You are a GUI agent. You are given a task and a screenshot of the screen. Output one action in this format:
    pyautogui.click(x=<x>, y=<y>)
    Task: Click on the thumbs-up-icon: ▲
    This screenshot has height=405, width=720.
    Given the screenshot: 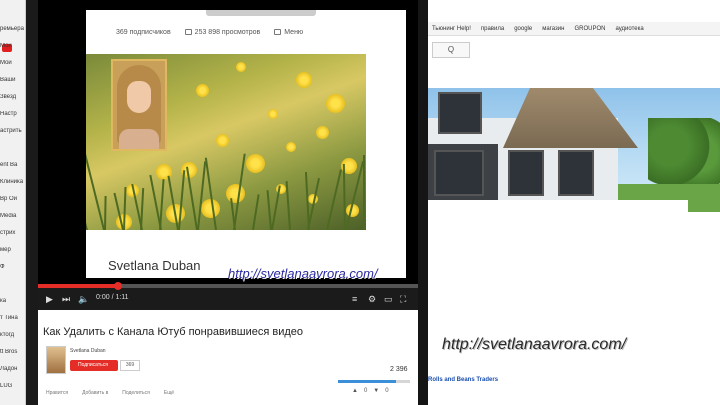 What is the action you would take?
    pyautogui.click(x=355, y=391)
    